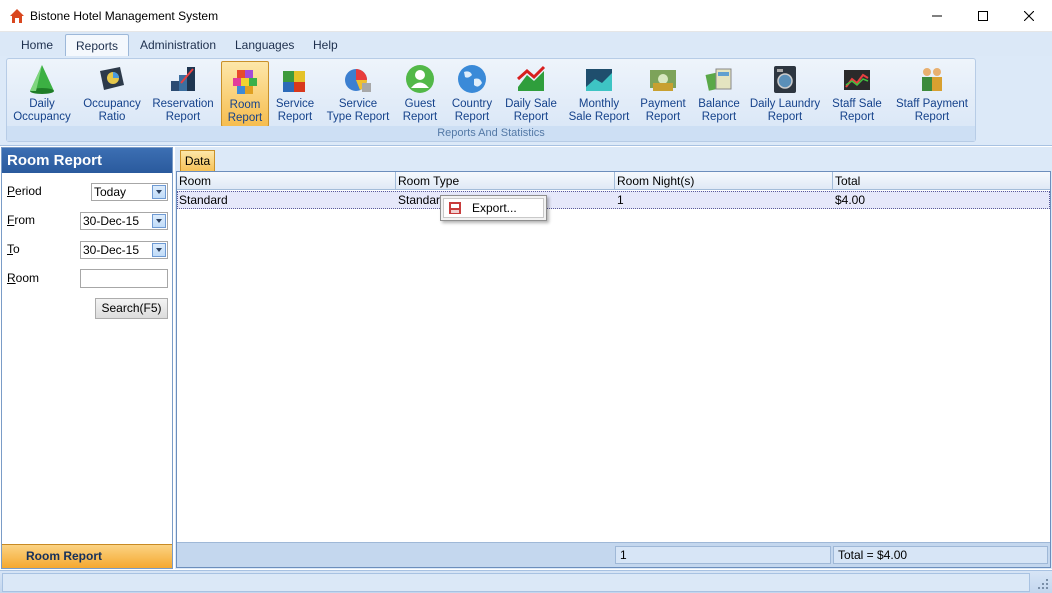 This screenshot has width=1052, height=593. Describe the element at coordinates (178, 45) in the screenshot. I see `tab-administration: Administration` at that location.